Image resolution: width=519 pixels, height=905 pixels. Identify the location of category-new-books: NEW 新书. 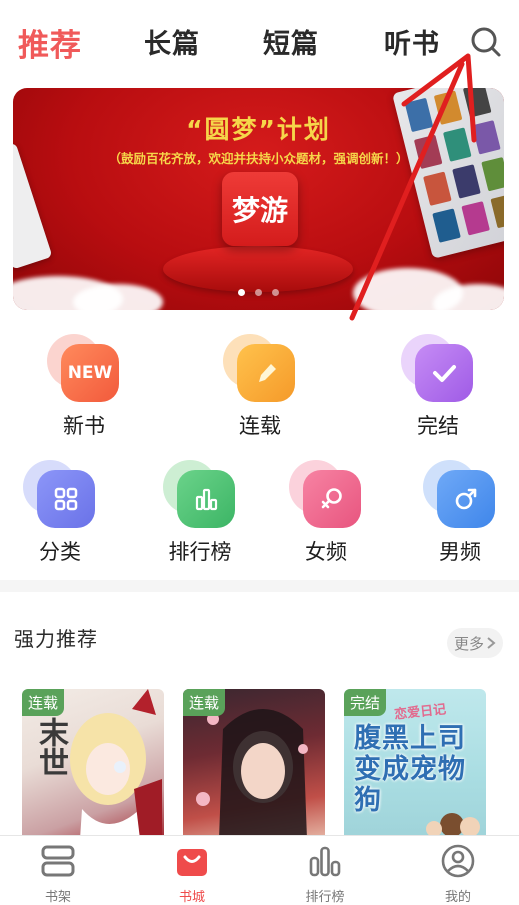
(84, 387).